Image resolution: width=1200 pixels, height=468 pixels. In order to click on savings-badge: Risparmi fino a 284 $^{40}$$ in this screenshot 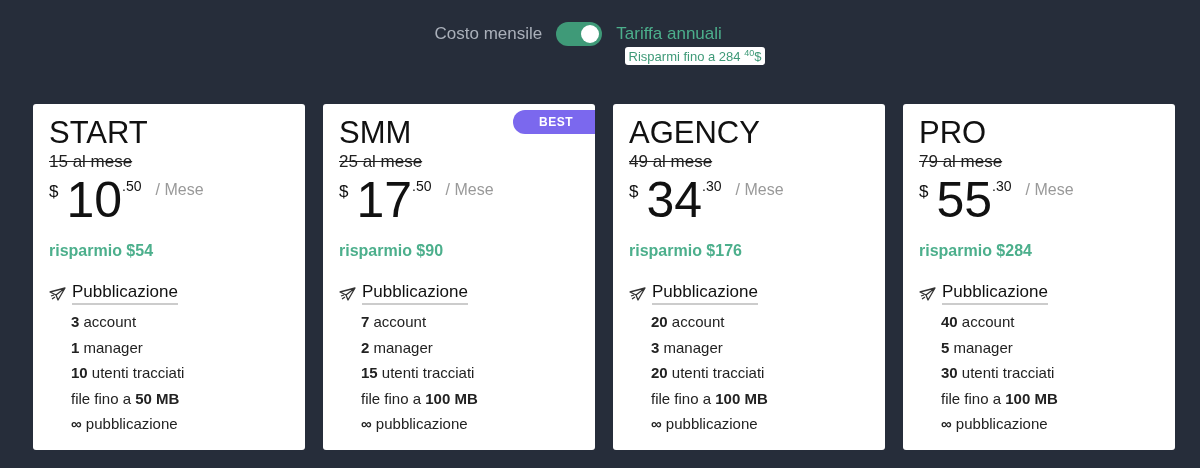, I will do `click(695, 56)`.